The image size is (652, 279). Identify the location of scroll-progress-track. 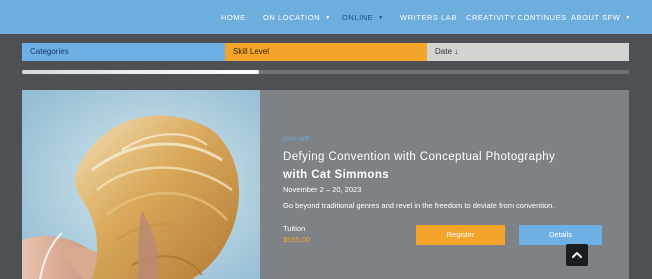
(325, 72).